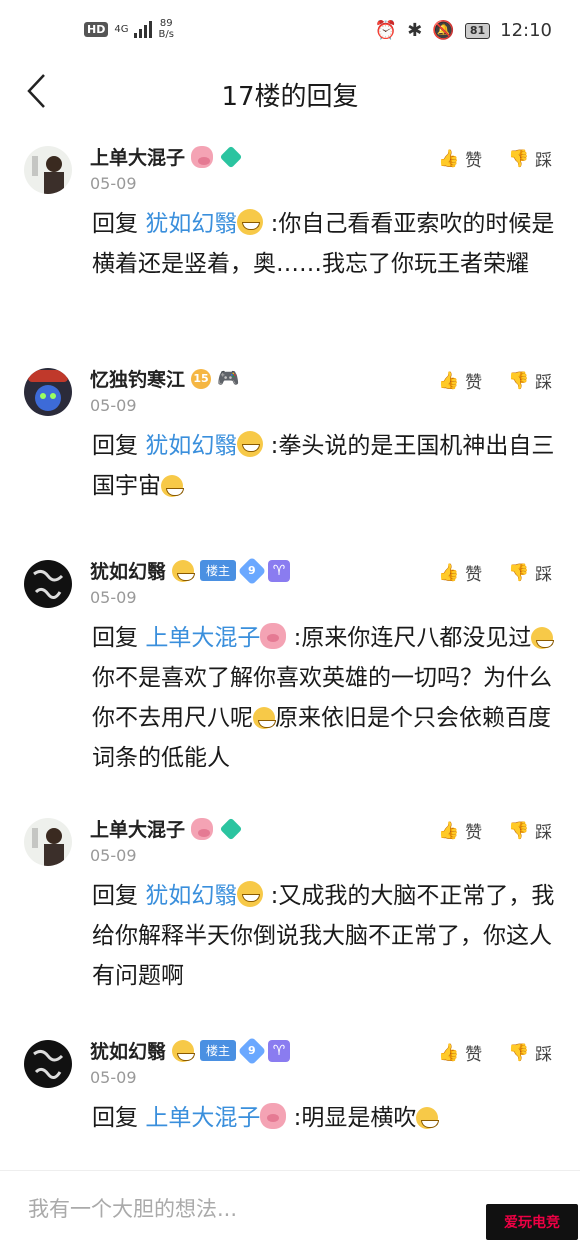 The height and width of the screenshot is (1242, 580). I want to click on nav-bar: 17楼的回复, so click(290, 92).